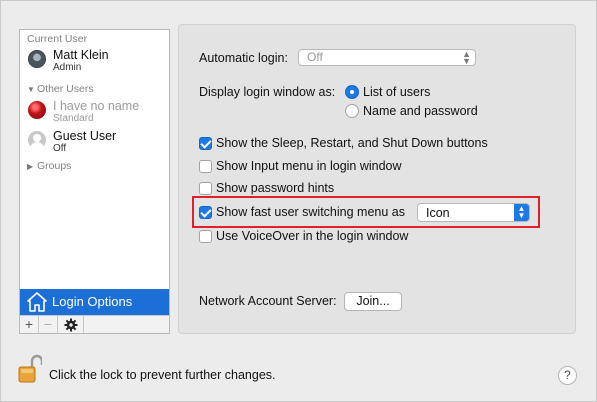 The image size is (597, 402). What do you see at coordinates (205, 143) in the screenshot?
I see `sleep-restart-shutdown-checkbox` at bounding box center [205, 143].